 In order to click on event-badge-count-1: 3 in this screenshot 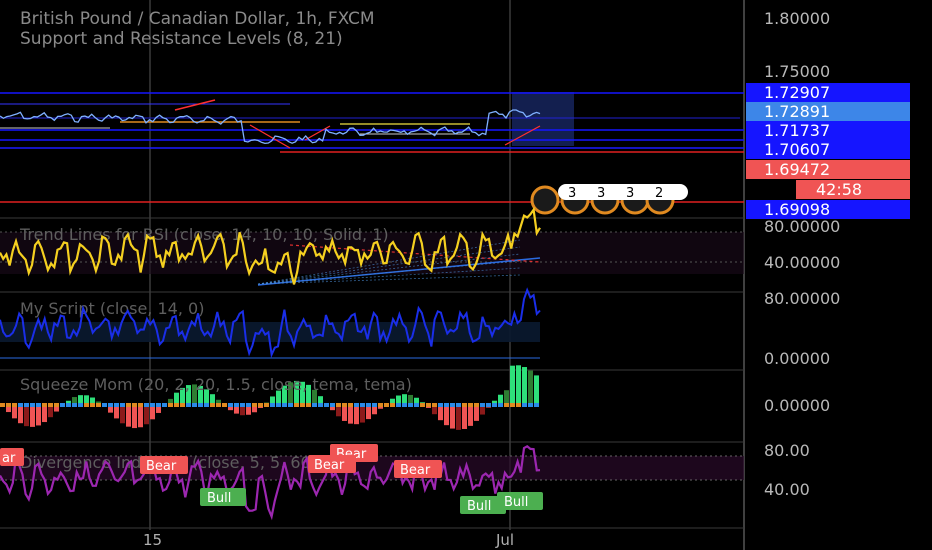, I will do `click(572, 193)`.